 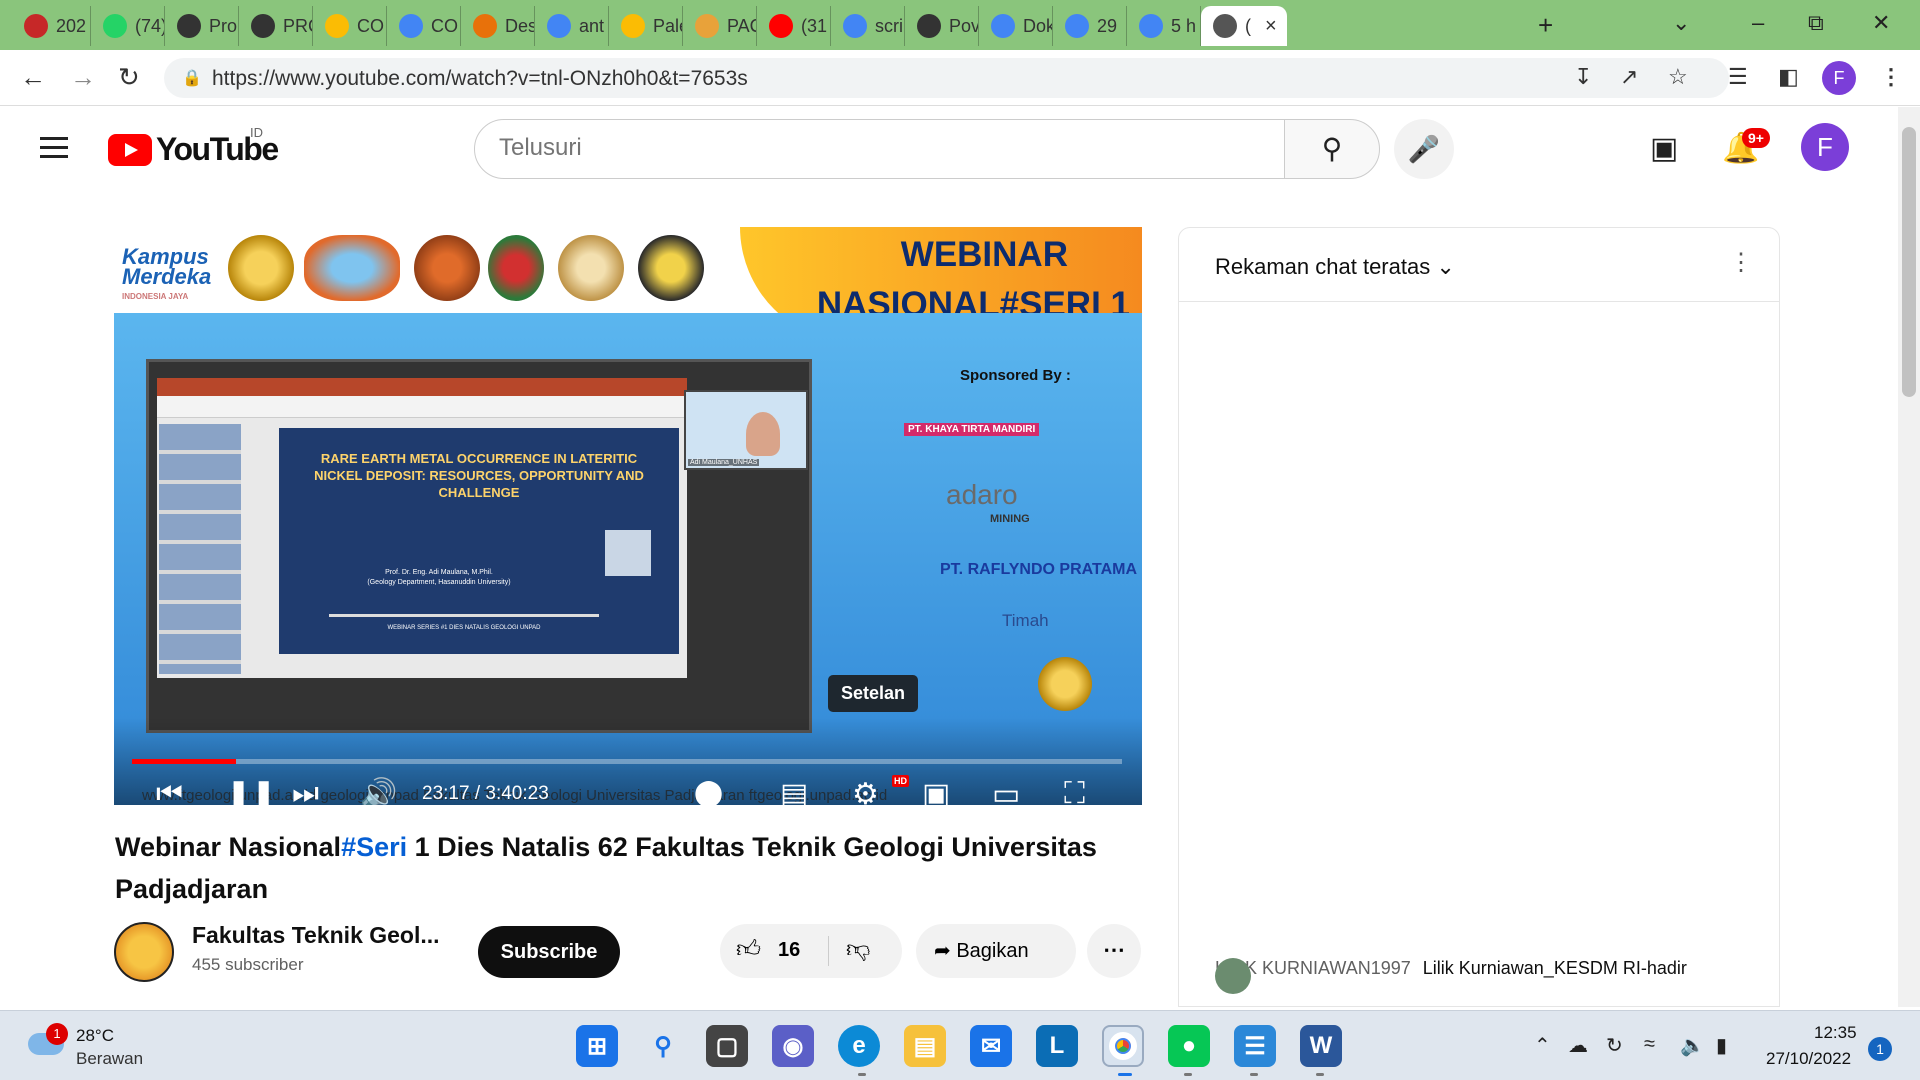 What do you see at coordinates (1332, 149) in the screenshot?
I see `search-button: ⚲` at bounding box center [1332, 149].